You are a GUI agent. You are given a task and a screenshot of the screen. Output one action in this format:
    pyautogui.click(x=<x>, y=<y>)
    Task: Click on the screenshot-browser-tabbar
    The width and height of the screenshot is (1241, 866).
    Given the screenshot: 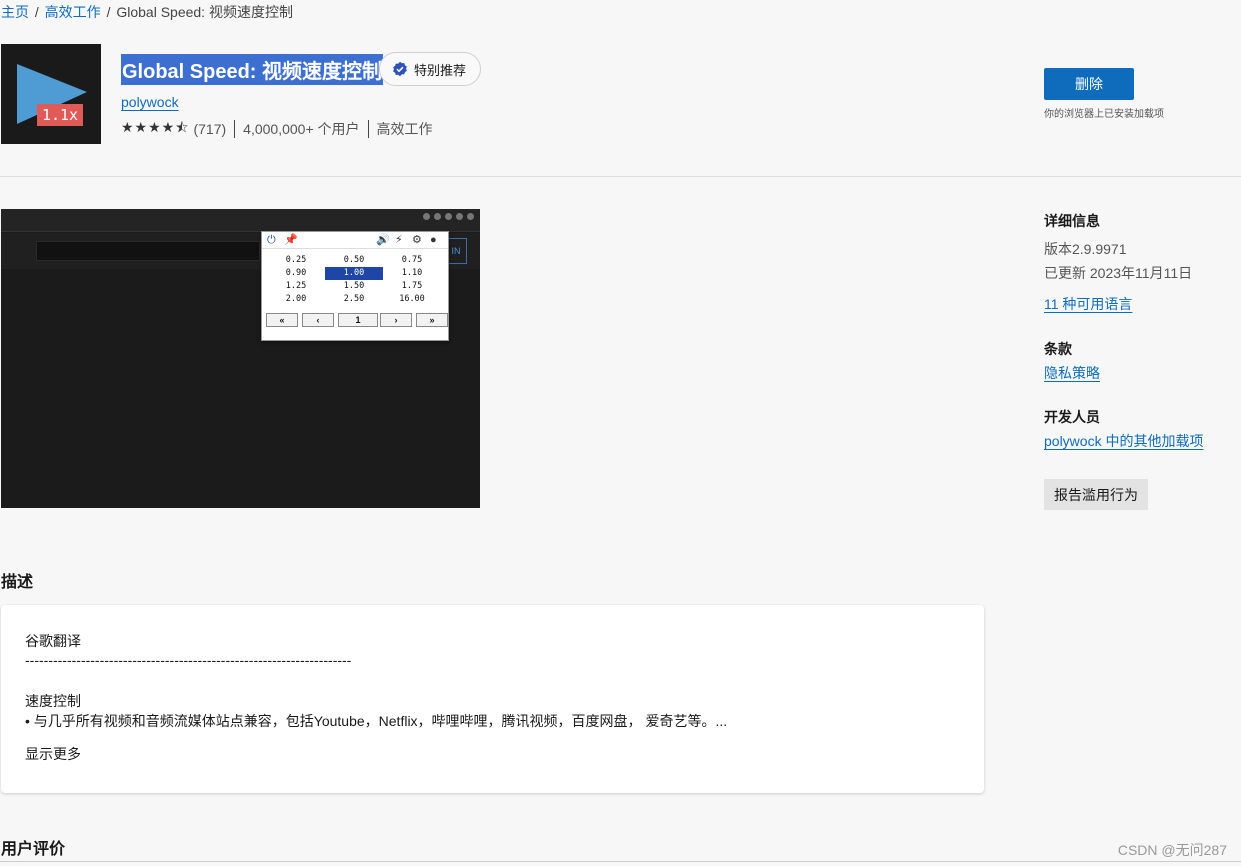 What is the action you would take?
    pyautogui.click(x=240, y=220)
    